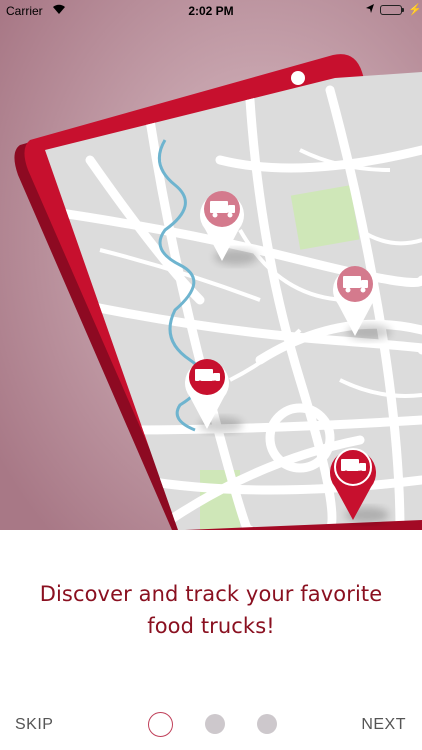 The height and width of the screenshot is (750, 422). Describe the element at coordinates (383, 725) in the screenshot. I see `next-button: NEXT` at that location.